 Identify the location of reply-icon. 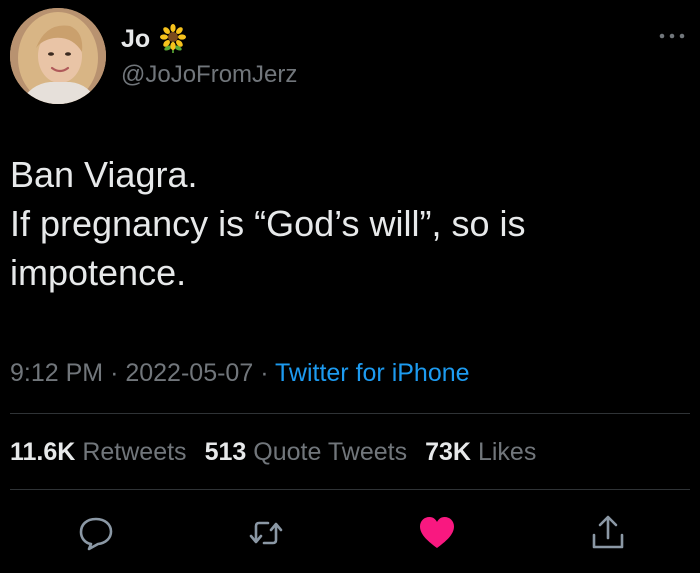
(96, 533).